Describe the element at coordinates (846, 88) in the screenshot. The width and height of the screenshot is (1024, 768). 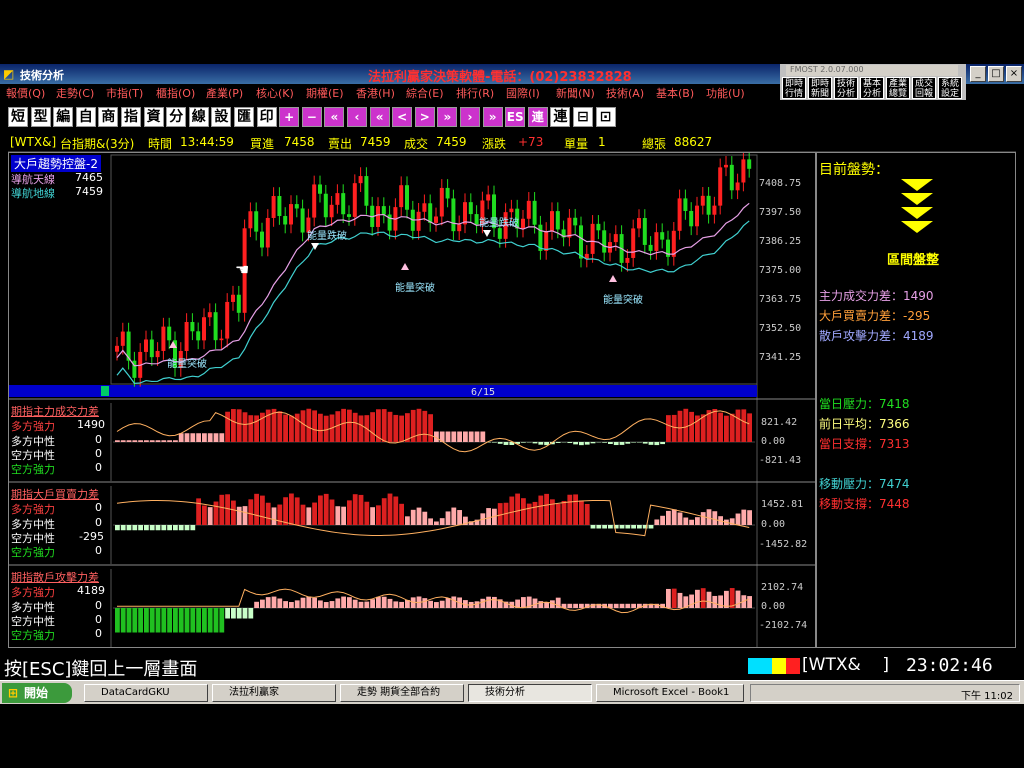
I see `quick-button: 技術分析` at that location.